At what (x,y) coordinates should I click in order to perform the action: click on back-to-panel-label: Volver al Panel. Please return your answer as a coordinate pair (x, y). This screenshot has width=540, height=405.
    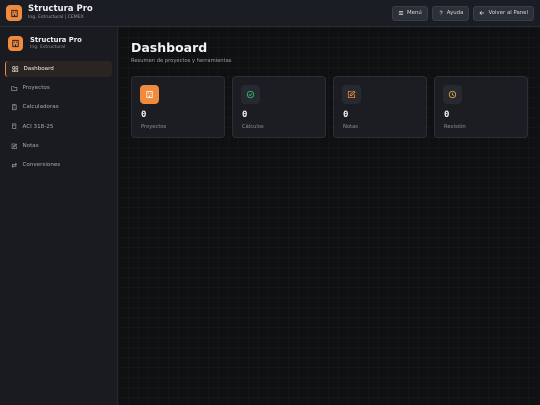
    Looking at the image, I should click on (508, 13).